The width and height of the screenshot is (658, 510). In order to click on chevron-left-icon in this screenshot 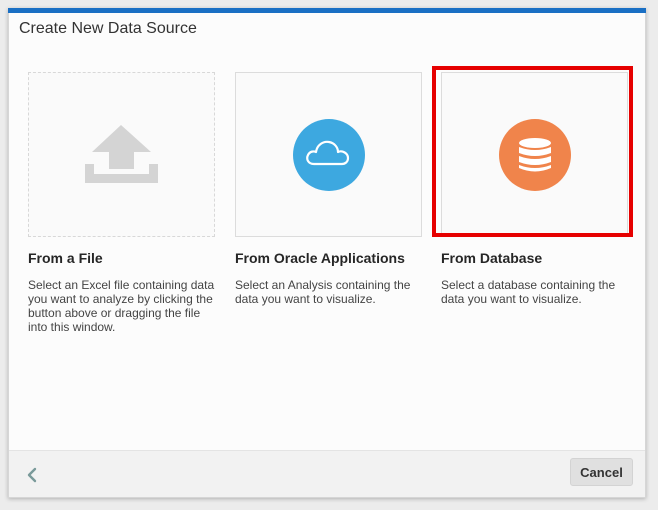, I will do `click(32, 475)`.